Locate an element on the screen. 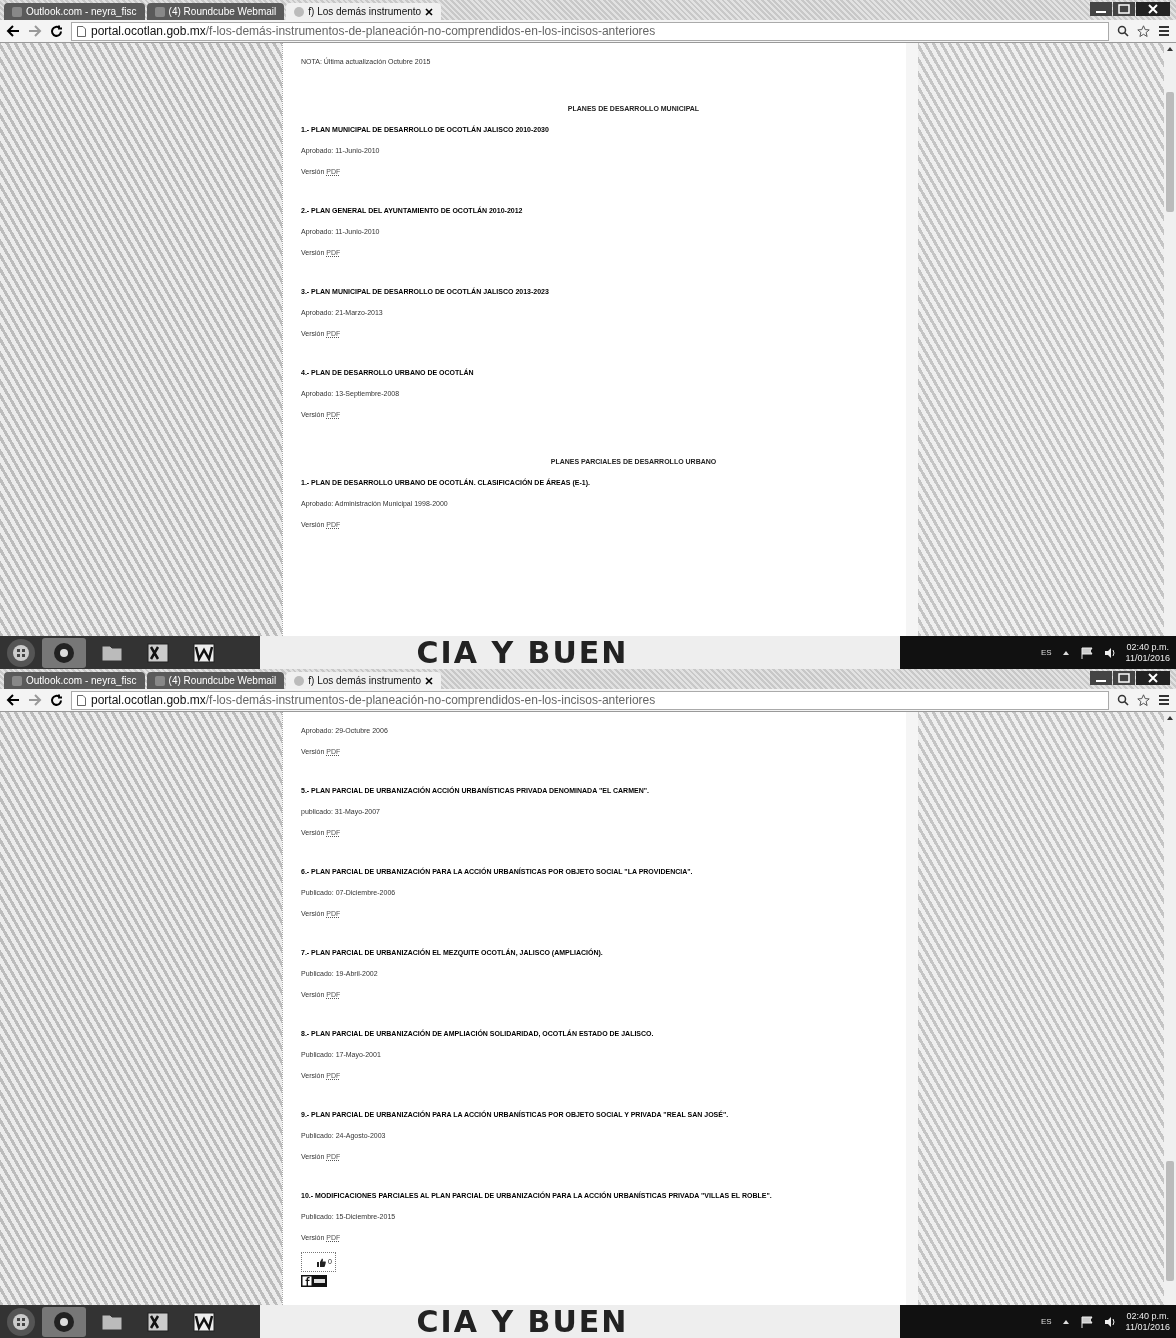 The width and height of the screenshot is (1176, 1338). facebook-like-icon is located at coordinates (314, 1281).